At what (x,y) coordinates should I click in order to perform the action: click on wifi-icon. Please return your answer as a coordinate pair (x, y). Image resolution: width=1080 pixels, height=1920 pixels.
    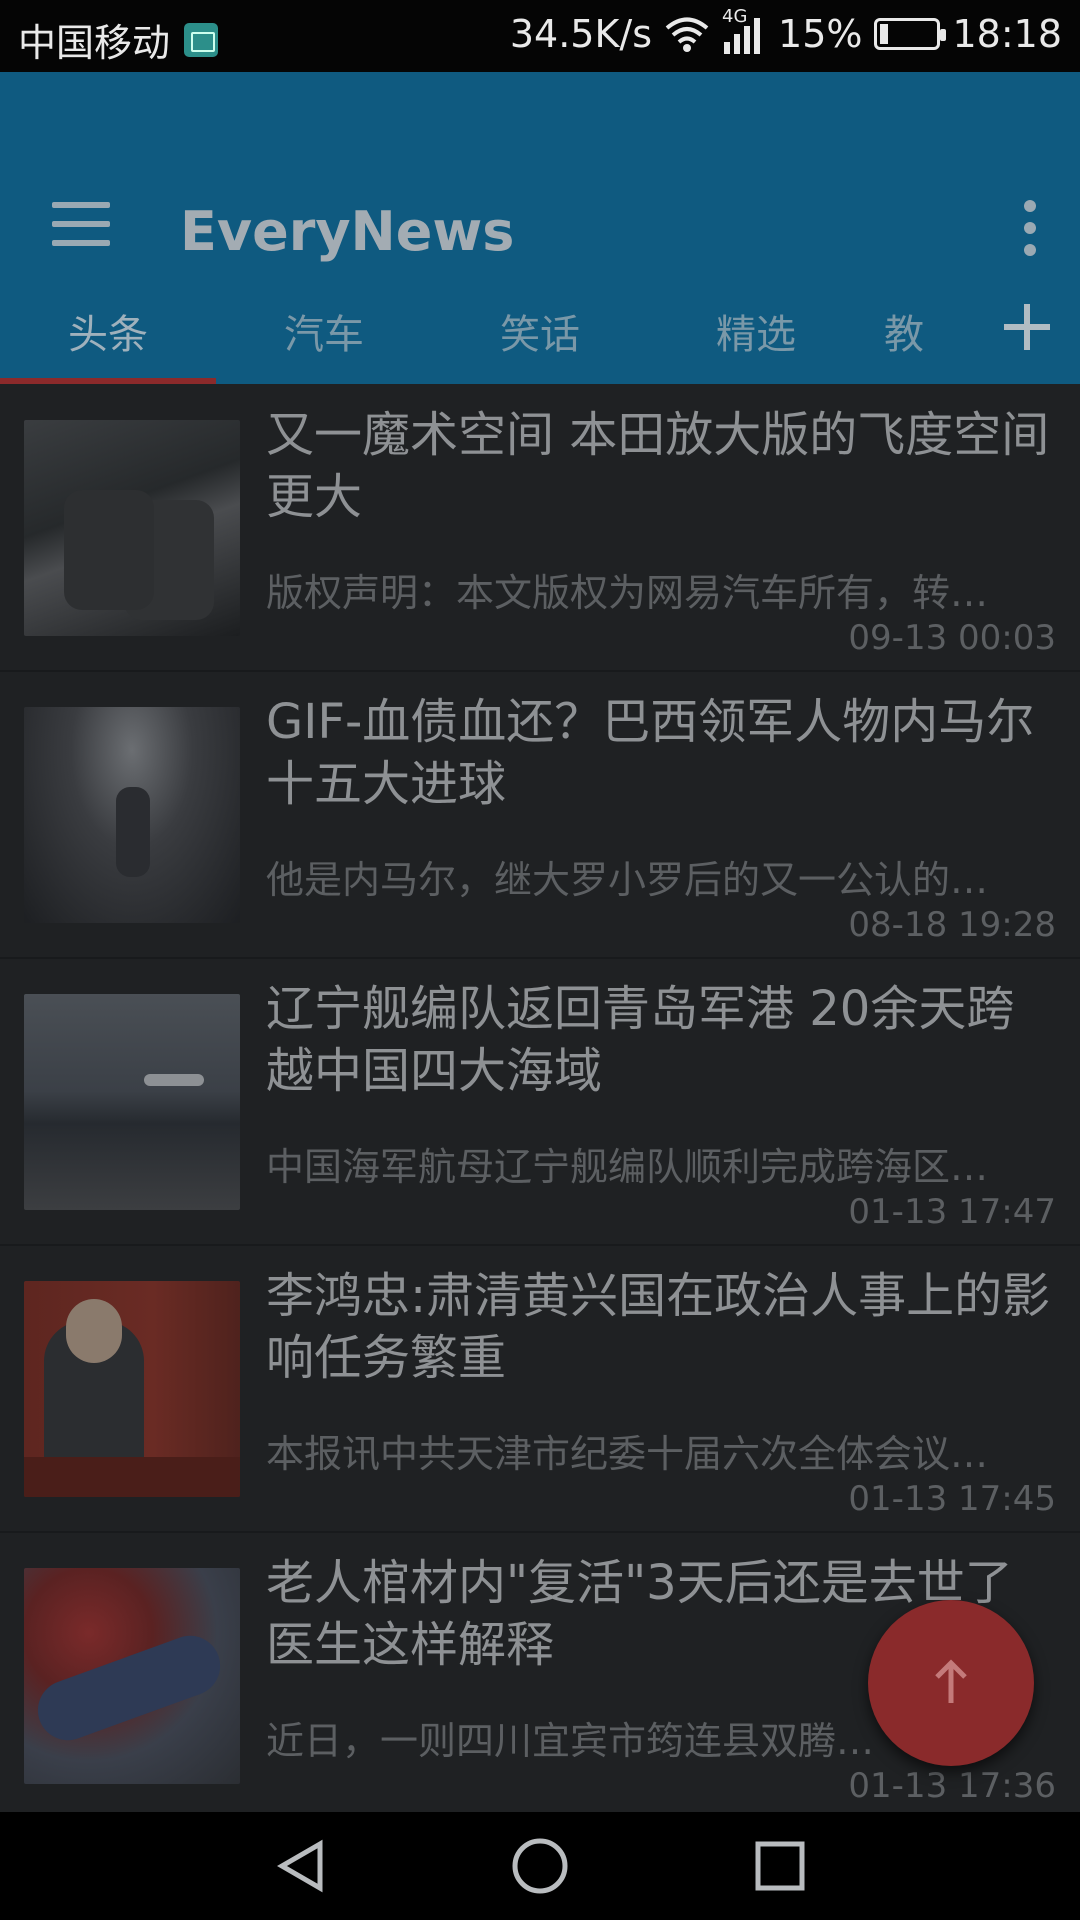
    Looking at the image, I should click on (687, 34).